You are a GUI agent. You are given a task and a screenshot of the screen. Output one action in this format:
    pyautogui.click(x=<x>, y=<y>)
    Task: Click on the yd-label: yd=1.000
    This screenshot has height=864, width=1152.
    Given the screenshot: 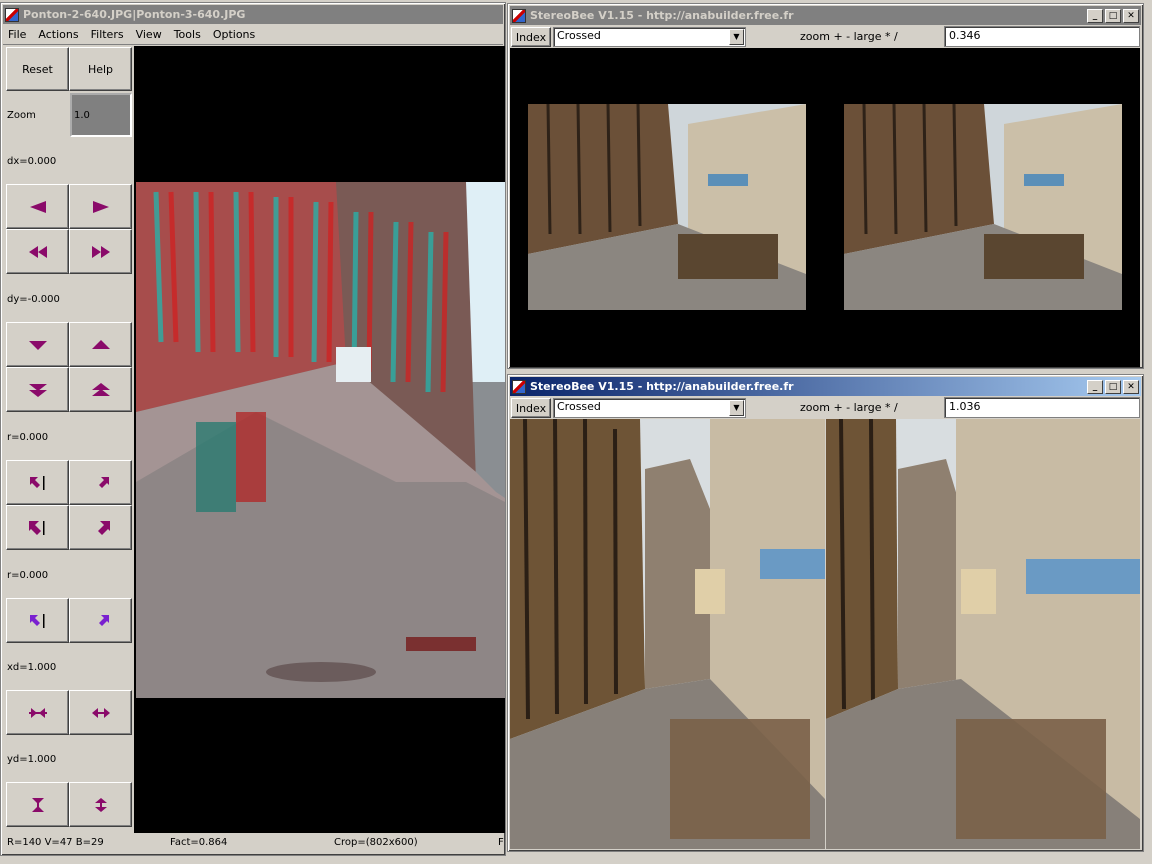 What is the action you would take?
    pyautogui.click(x=32, y=759)
    